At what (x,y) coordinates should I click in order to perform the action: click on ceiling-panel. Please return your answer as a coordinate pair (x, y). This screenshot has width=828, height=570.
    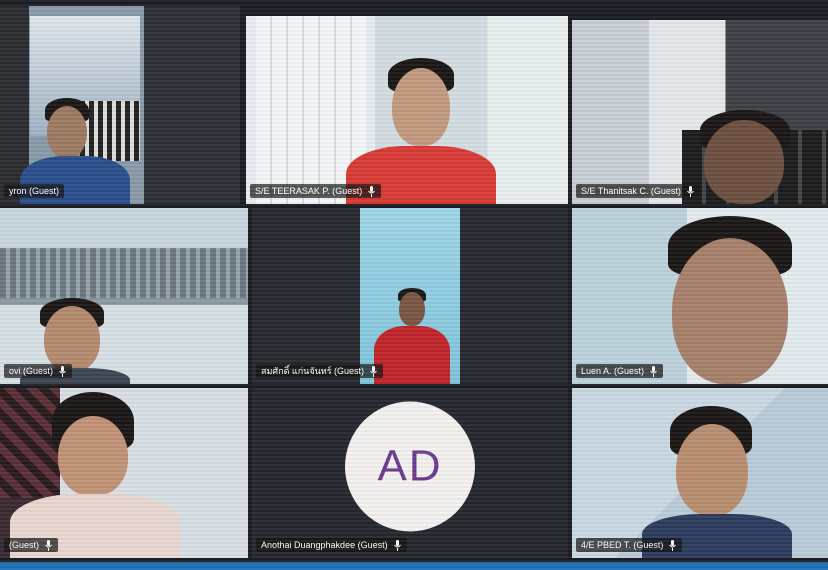
    Looking at the image, I should click on (124, 273).